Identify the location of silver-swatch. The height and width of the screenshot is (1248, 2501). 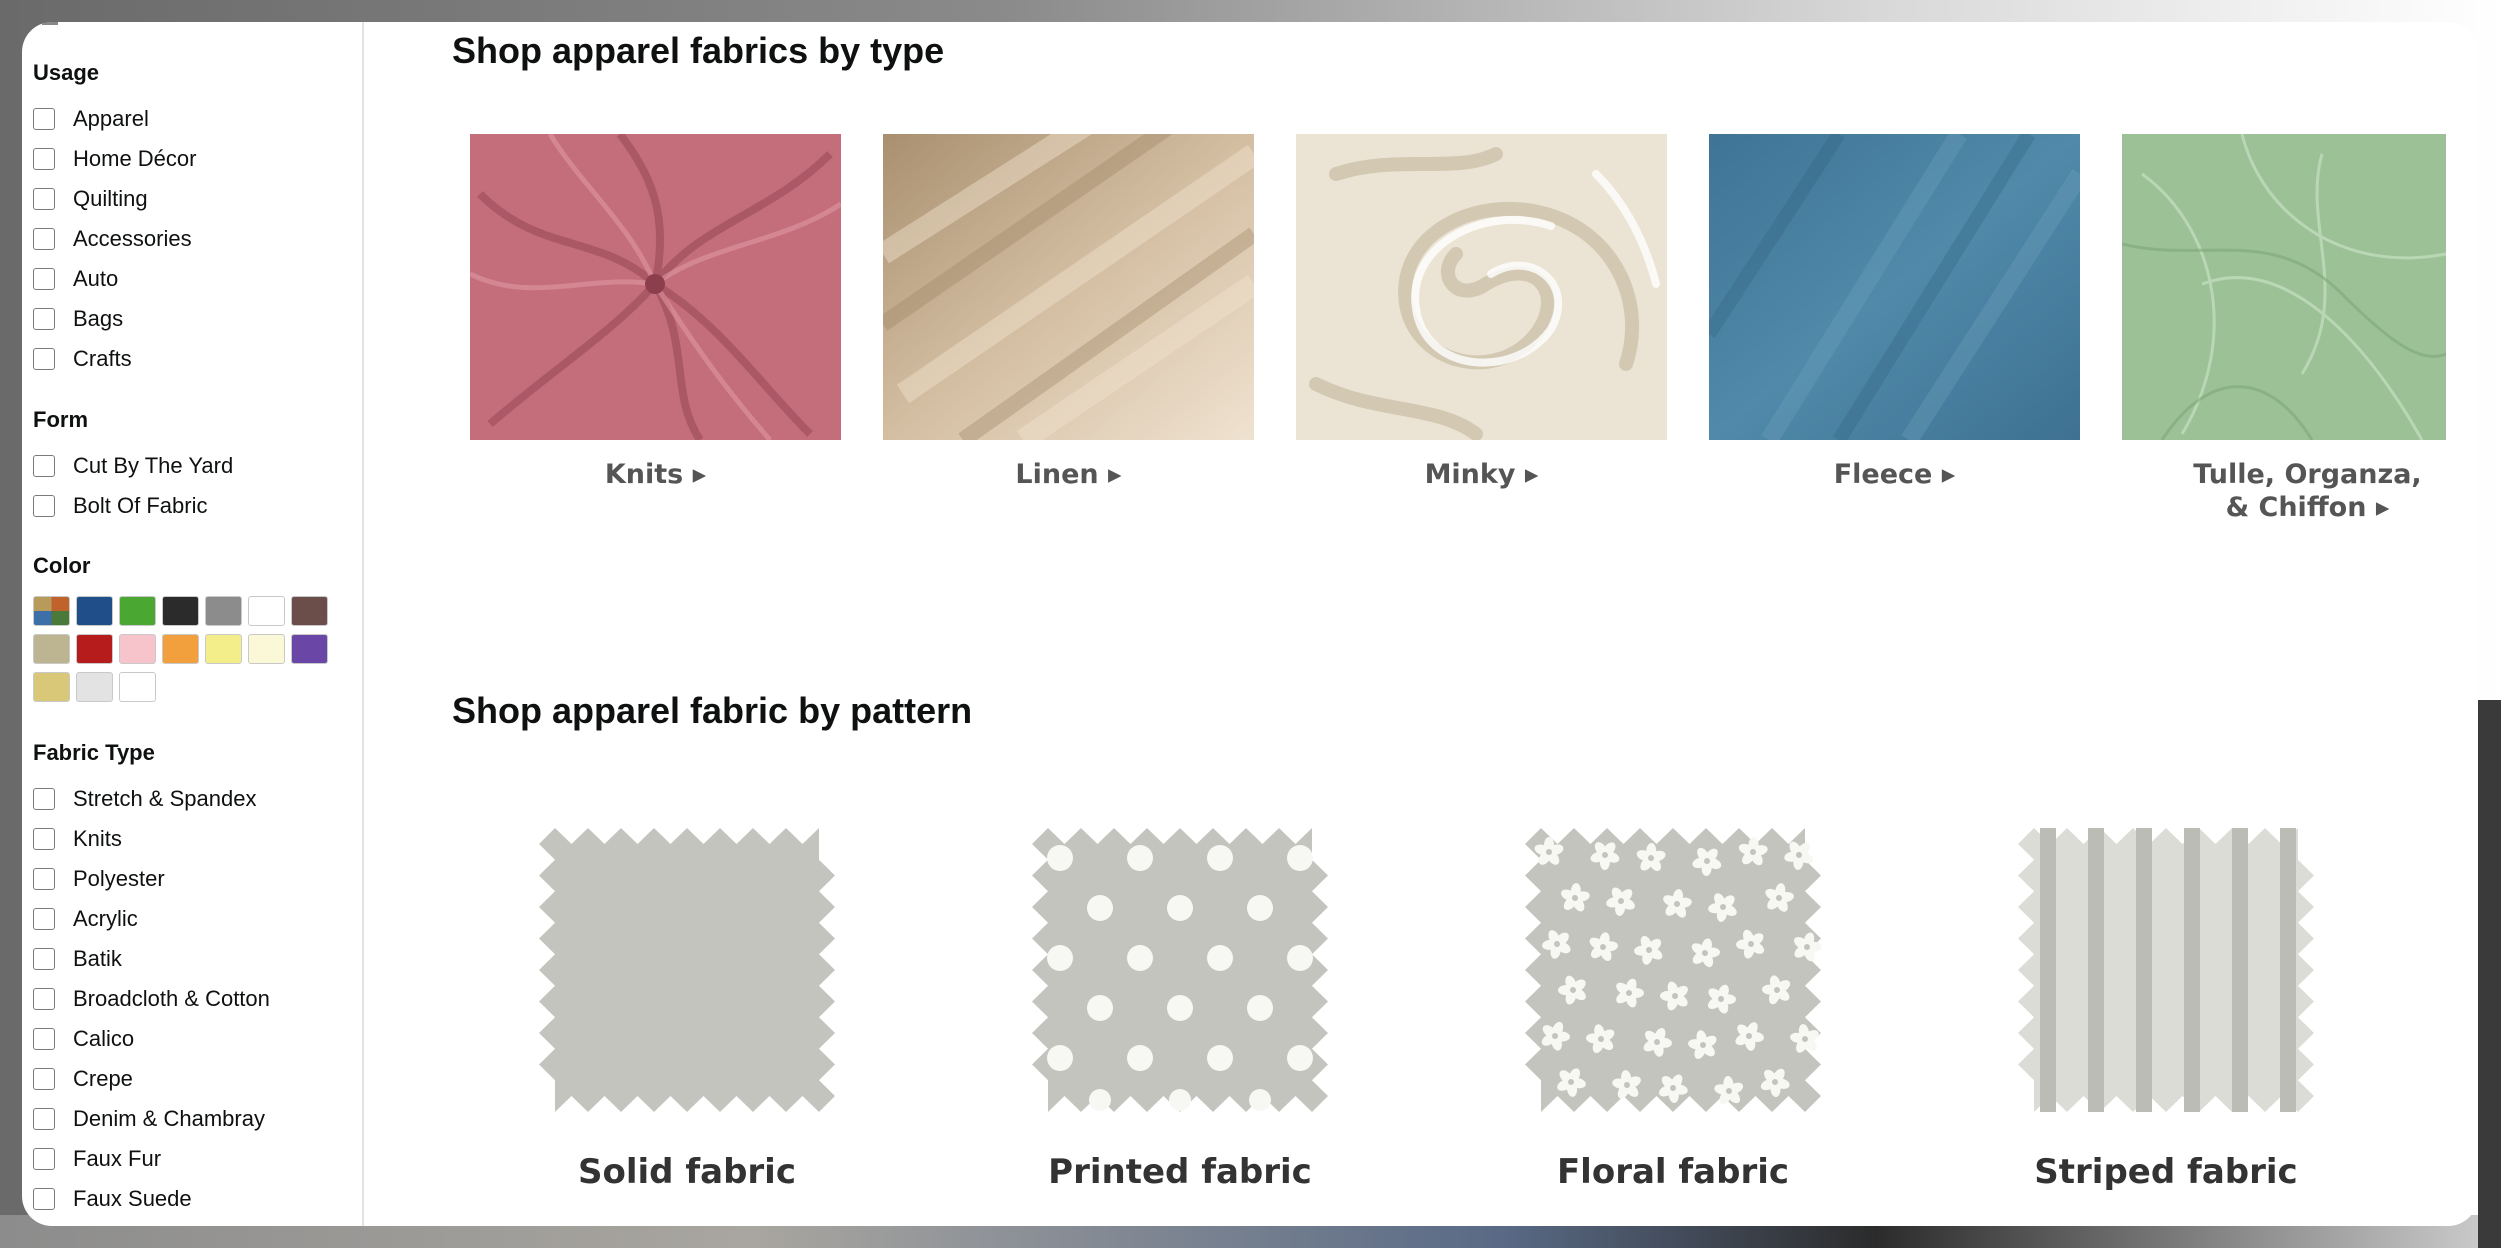
(94, 687).